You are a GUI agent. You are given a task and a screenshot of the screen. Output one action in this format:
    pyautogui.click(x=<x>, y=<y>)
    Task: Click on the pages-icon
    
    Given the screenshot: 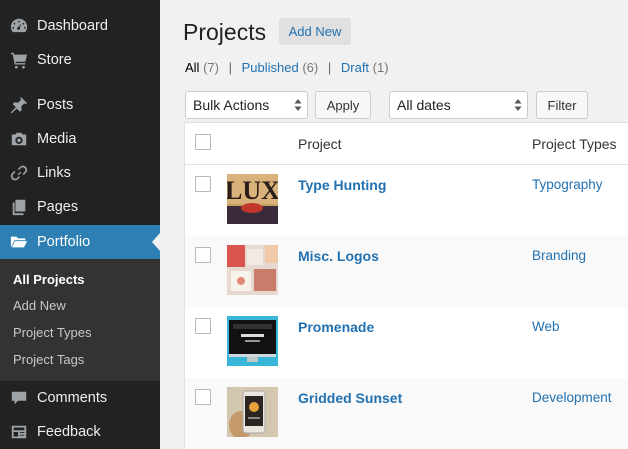 What is the action you would take?
    pyautogui.click(x=19, y=207)
    